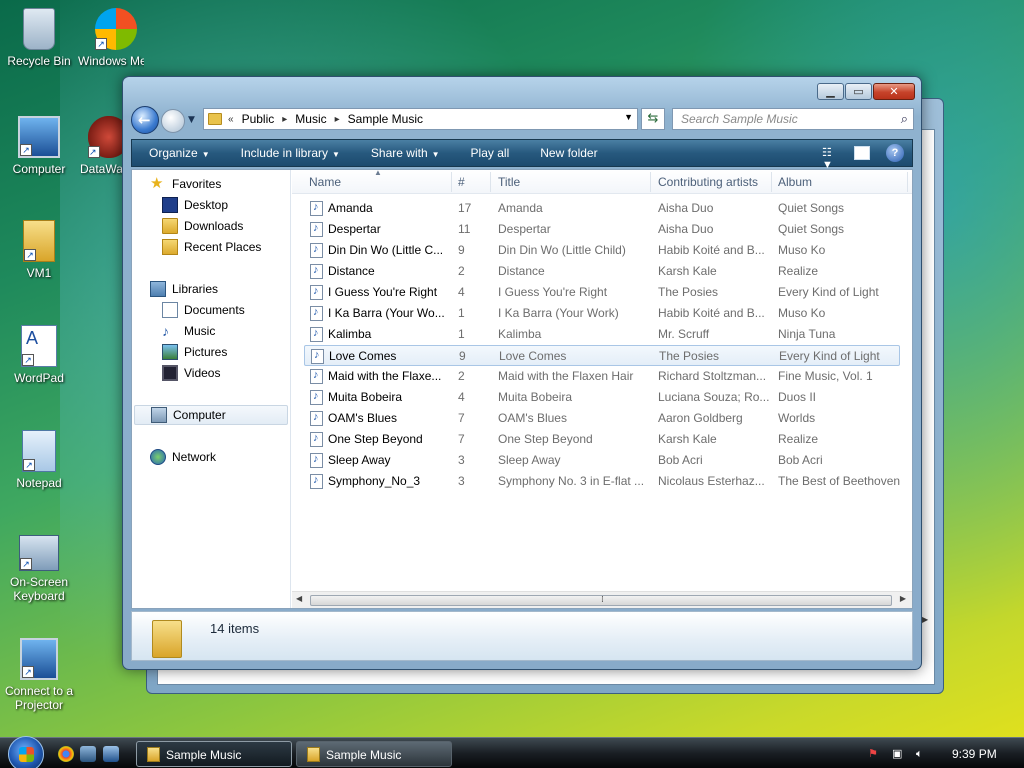 The width and height of the screenshot is (1024, 768). What do you see at coordinates (26, 564) in the screenshot?
I see `shortcut-arrow-icon: ↗` at bounding box center [26, 564].